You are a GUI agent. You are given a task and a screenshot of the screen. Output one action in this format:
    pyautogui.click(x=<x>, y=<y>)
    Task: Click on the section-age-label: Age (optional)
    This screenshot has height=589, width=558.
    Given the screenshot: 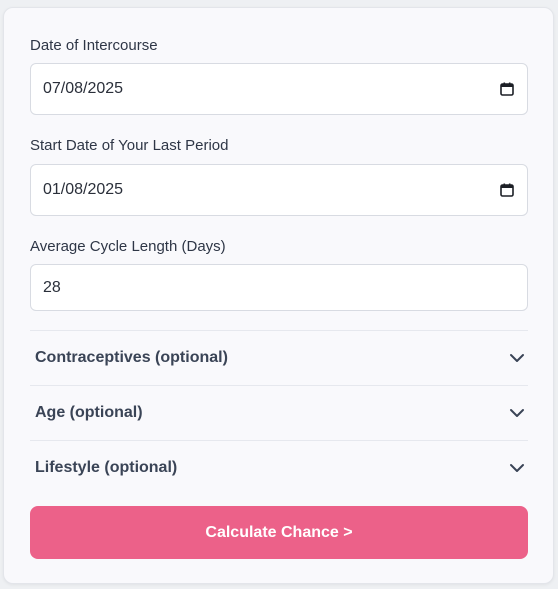 What is the action you would take?
    pyautogui.click(x=89, y=412)
    